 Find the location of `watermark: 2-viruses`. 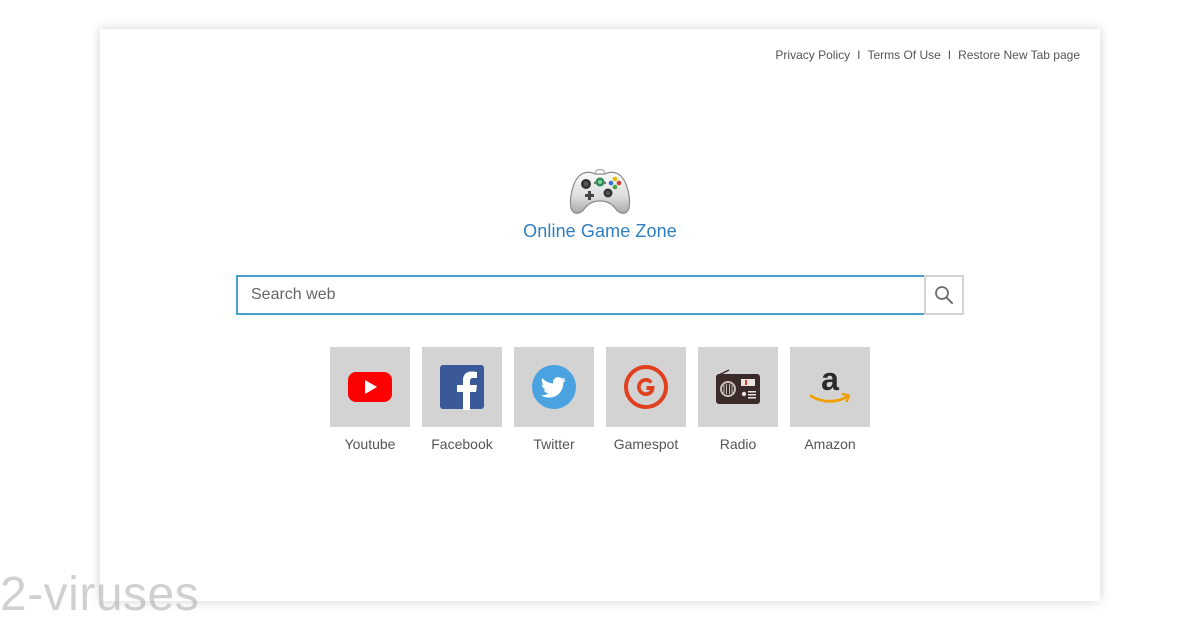

watermark: 2-viruses is located at coordinates (100, 594).